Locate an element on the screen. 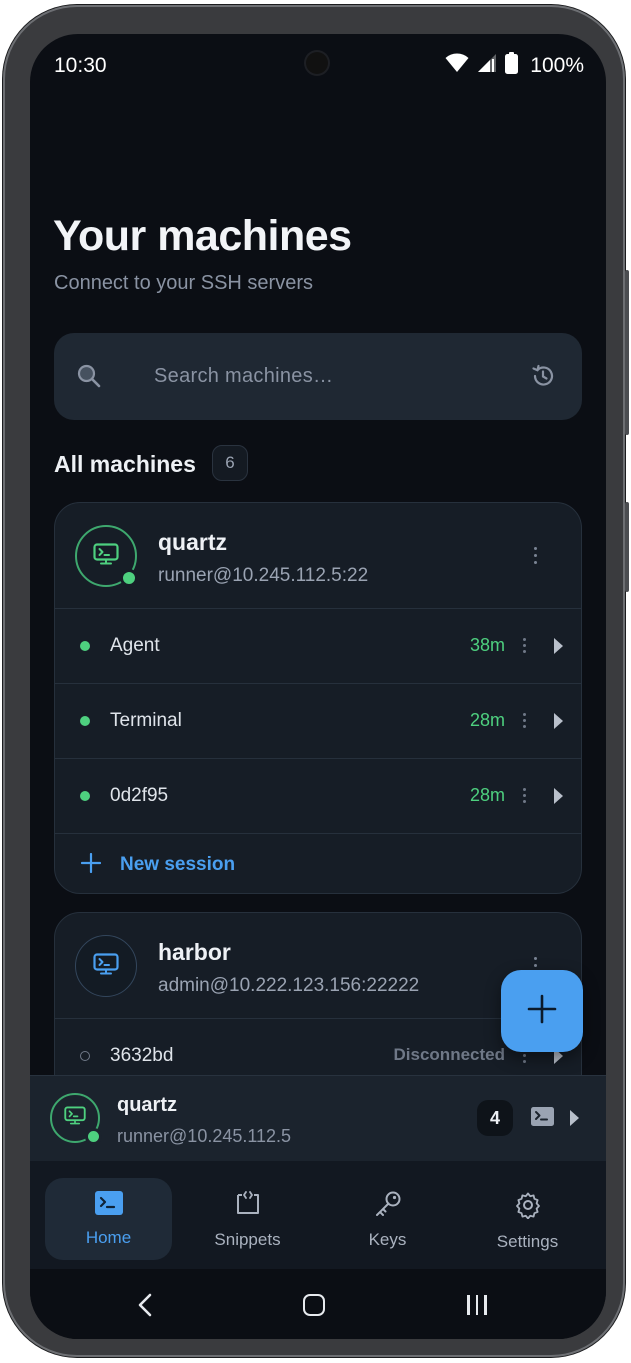 The width and height of the screenshot is (631, 1363). session-name: Agent is located at coordinates (135, 645).